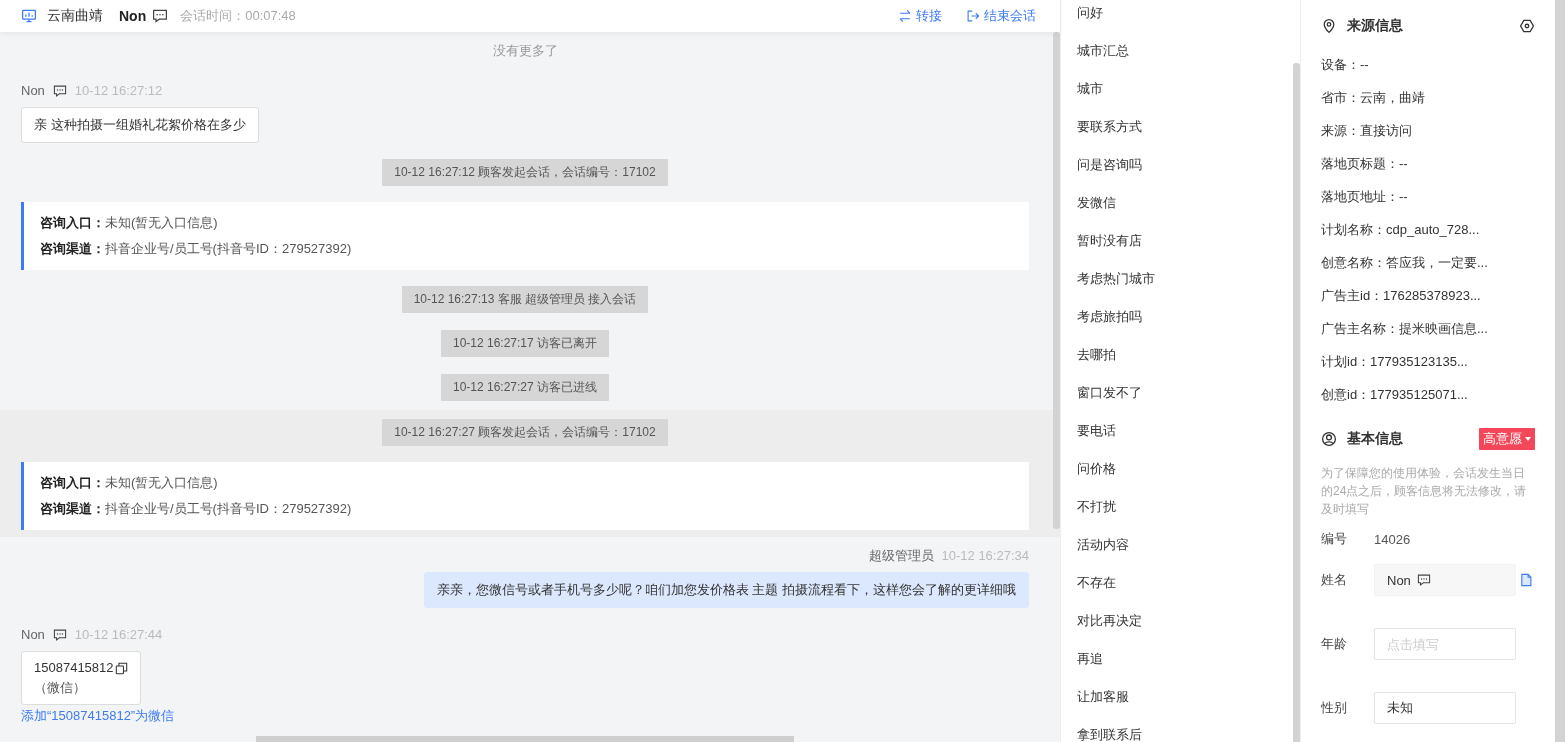 The image size is (1565, 742). I want to click on intent-tag-dropdown: 高意愿, so click(1507, 439).